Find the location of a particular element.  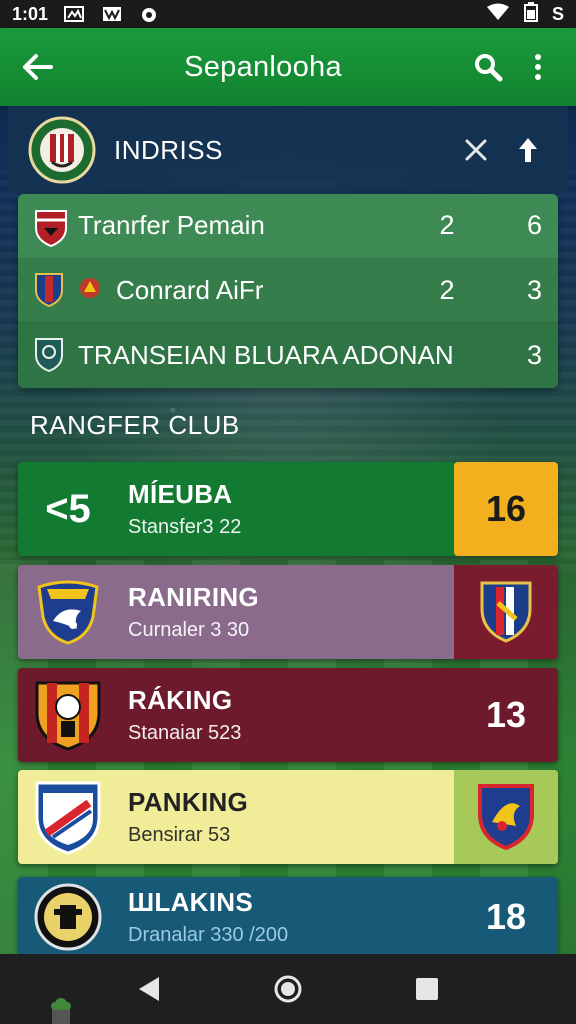

club-subtitle: Dranalar 330 /200 is located at coordinates (208, 935).